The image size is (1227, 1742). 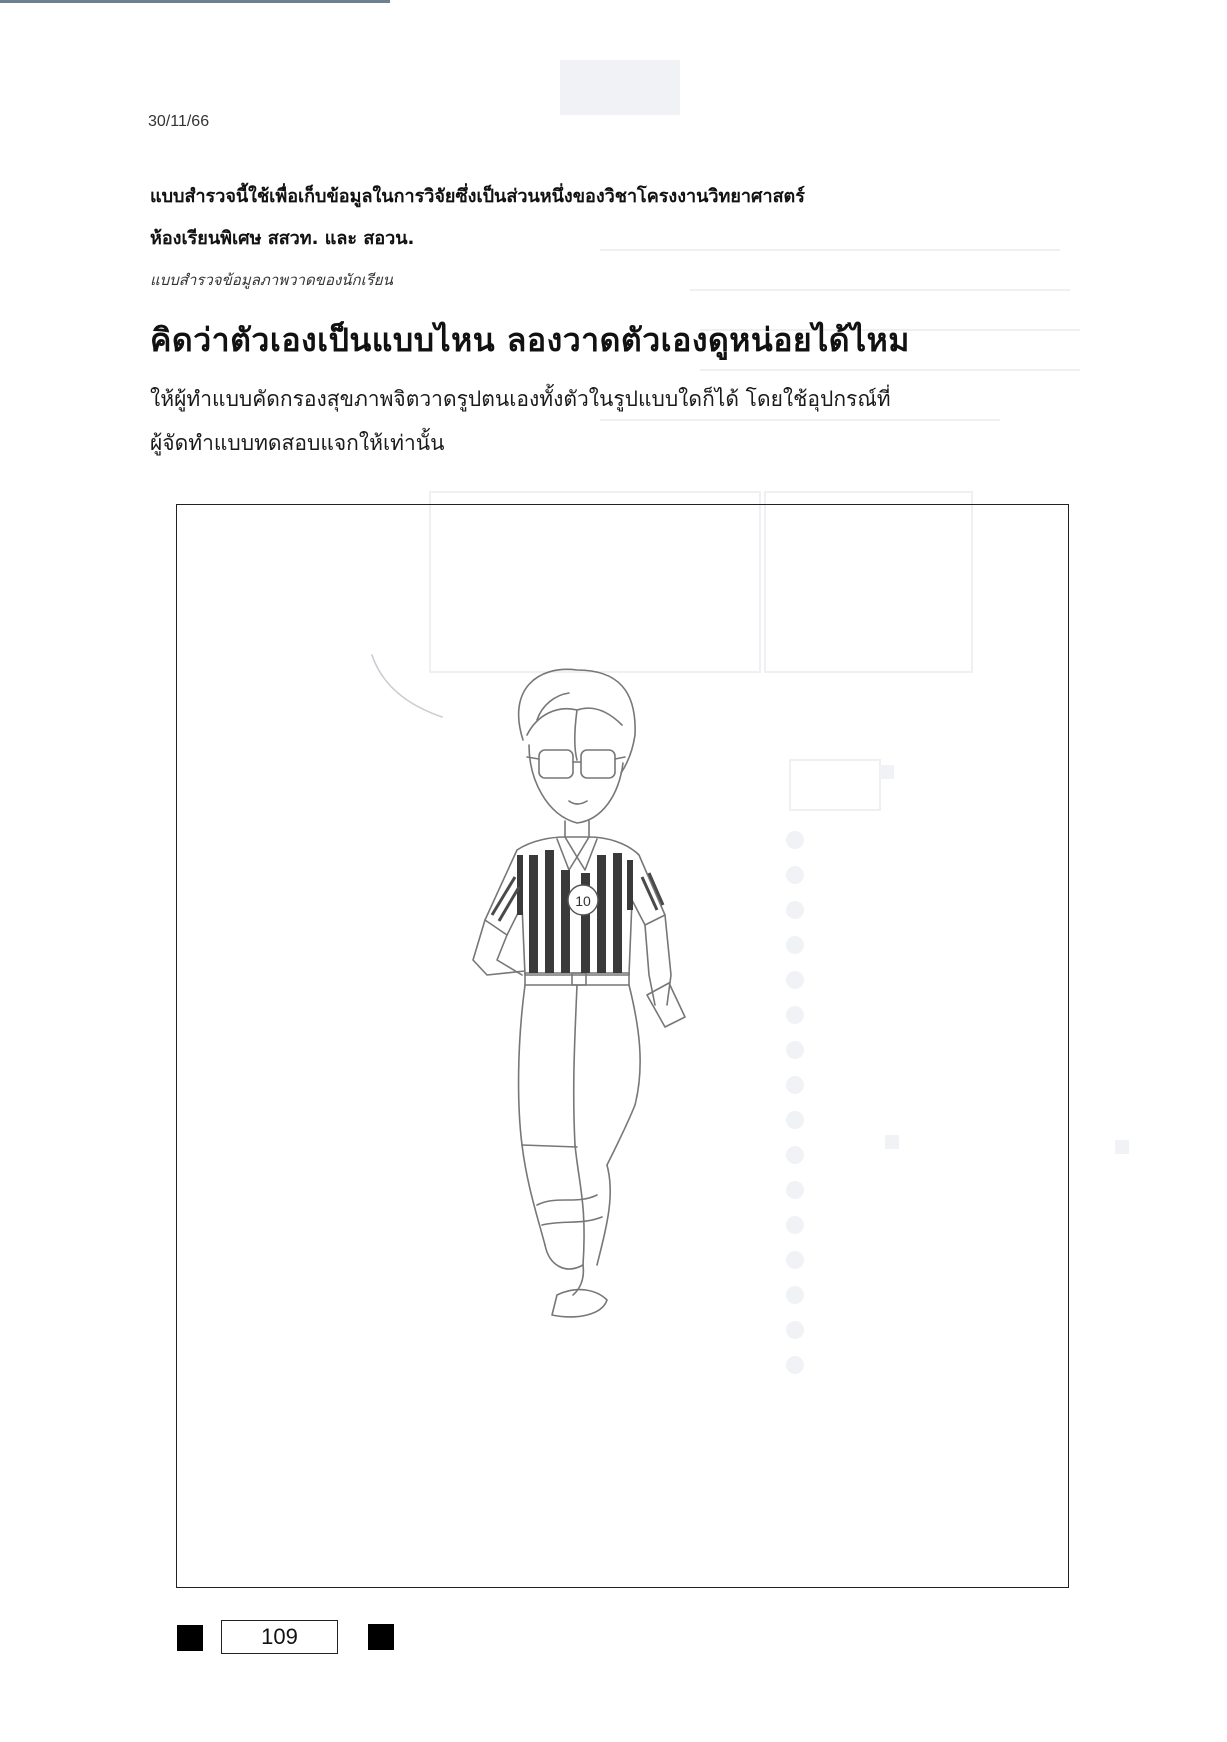 What do you see at coordinates (195, 1) in the screenshot?
I see `scan-edge-line` at bounding box center [195, 1].